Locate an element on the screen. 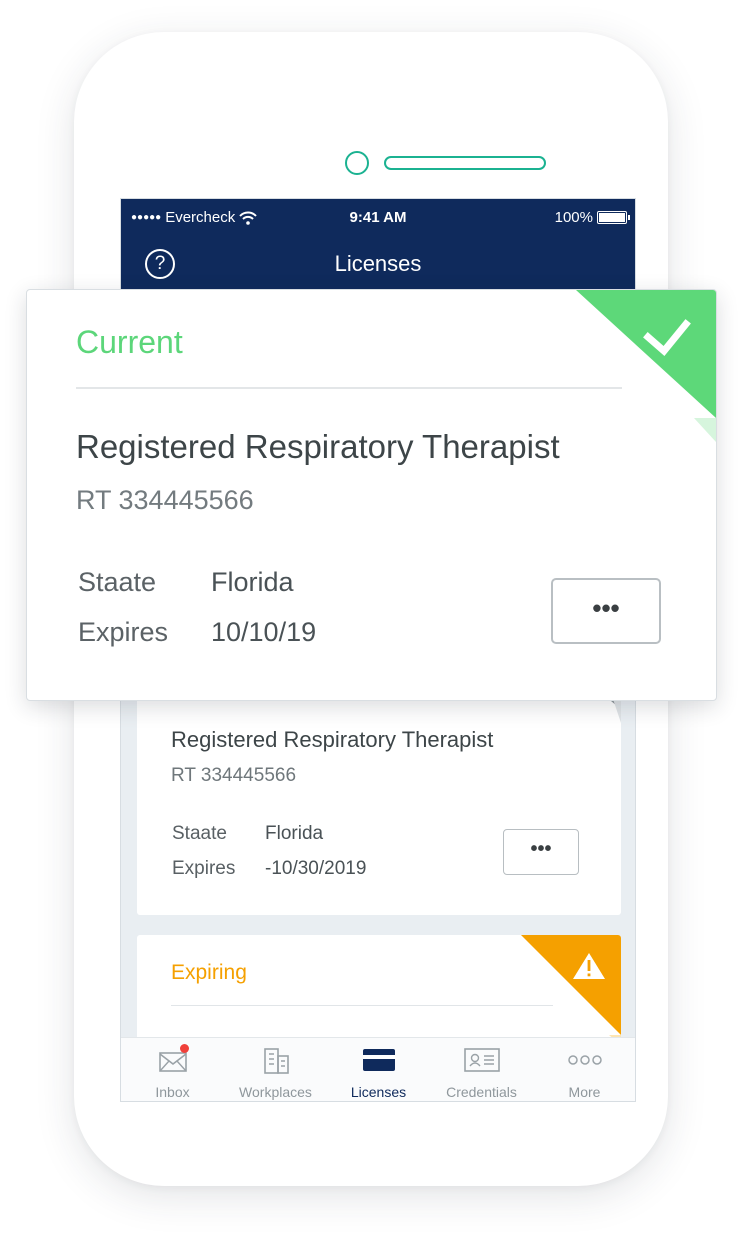 This screenshot has width=750, height=1258. more-icon is located at coordinates (584, 1060).